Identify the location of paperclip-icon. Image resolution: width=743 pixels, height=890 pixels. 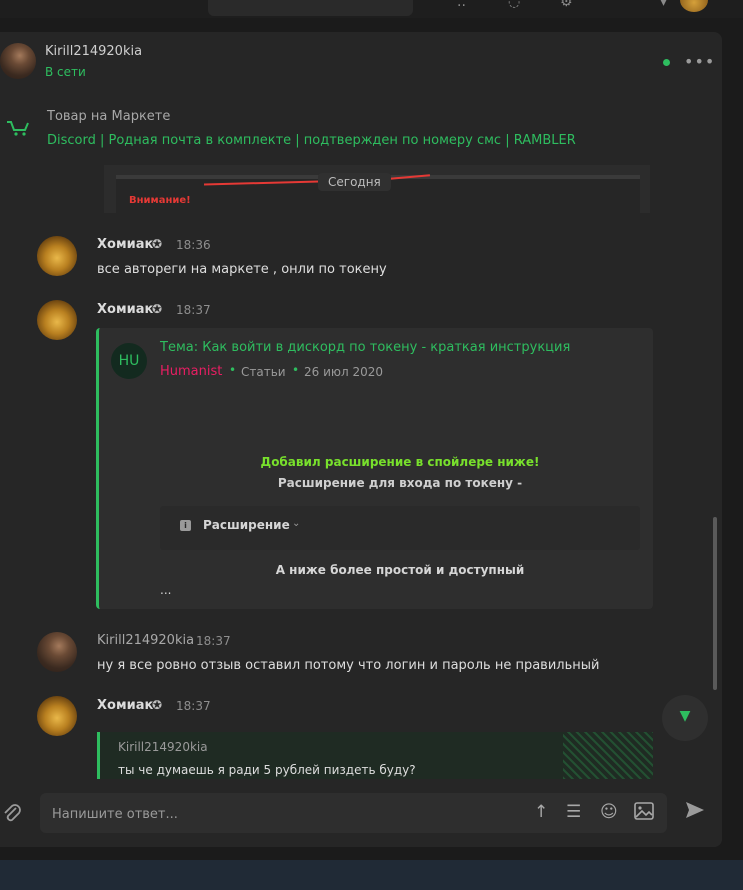
(12, 816).